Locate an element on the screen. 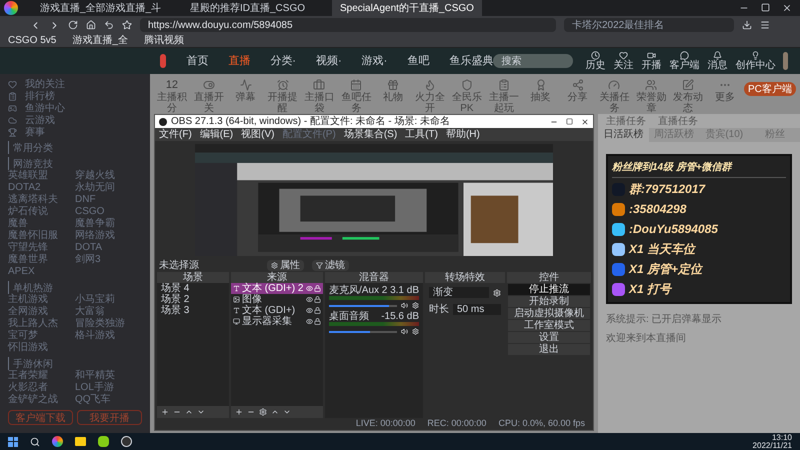 The image size is (800, 450). category-link: DOTA is located at coordinates (88, 248).